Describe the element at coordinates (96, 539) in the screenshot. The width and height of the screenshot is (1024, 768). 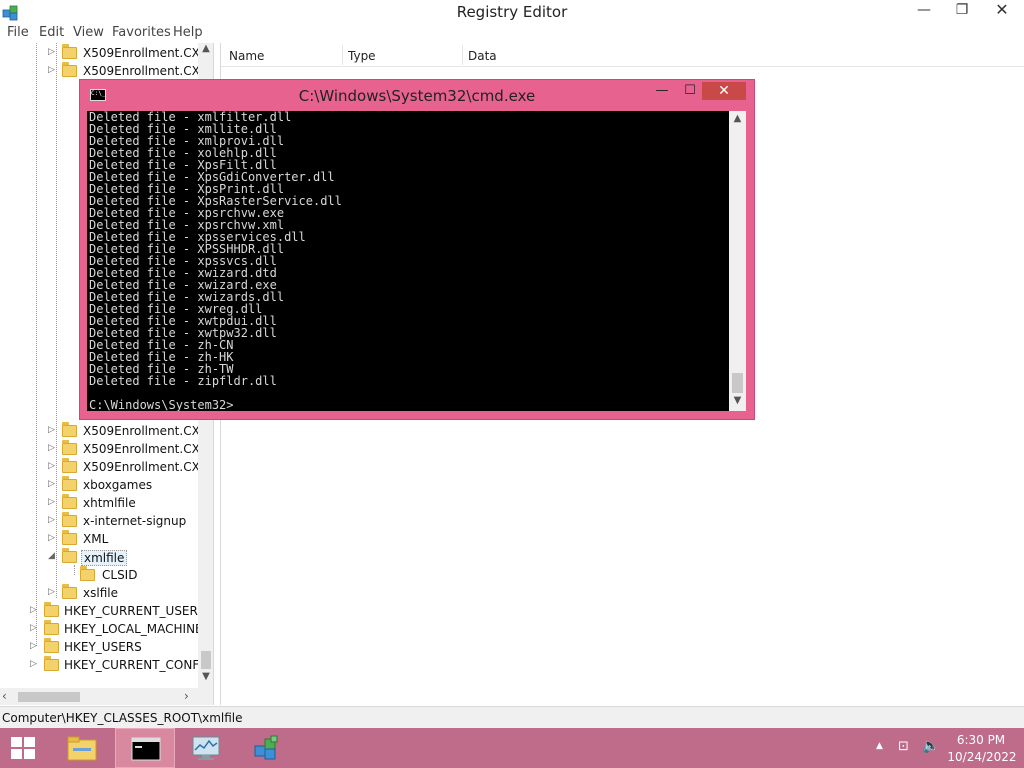
I see `tree-item-label: XML` at that location.